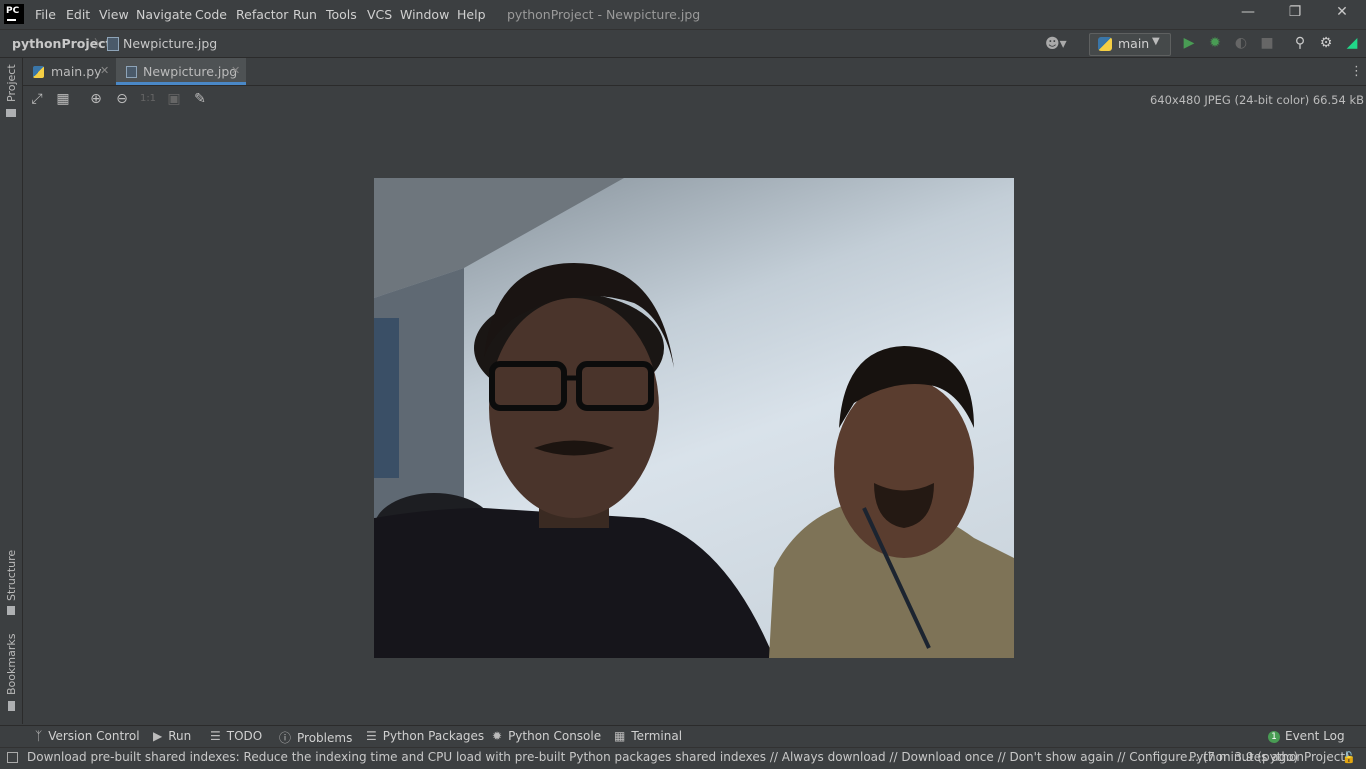 Image resolution: width=1366 pixels, height=769 pixels. I want to click on todo-tool-button: ☰ TODO, so click(236, 736).